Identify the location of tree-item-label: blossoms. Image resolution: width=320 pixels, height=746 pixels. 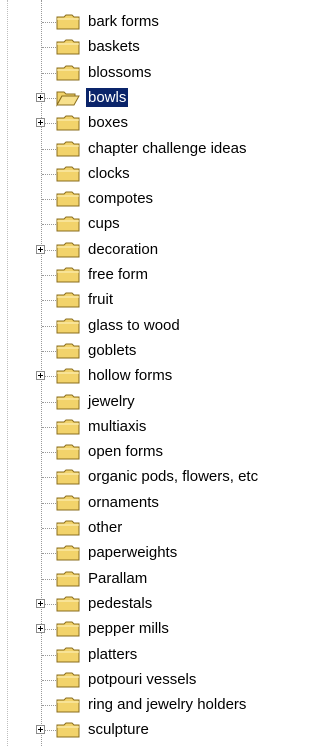
(120, 72).